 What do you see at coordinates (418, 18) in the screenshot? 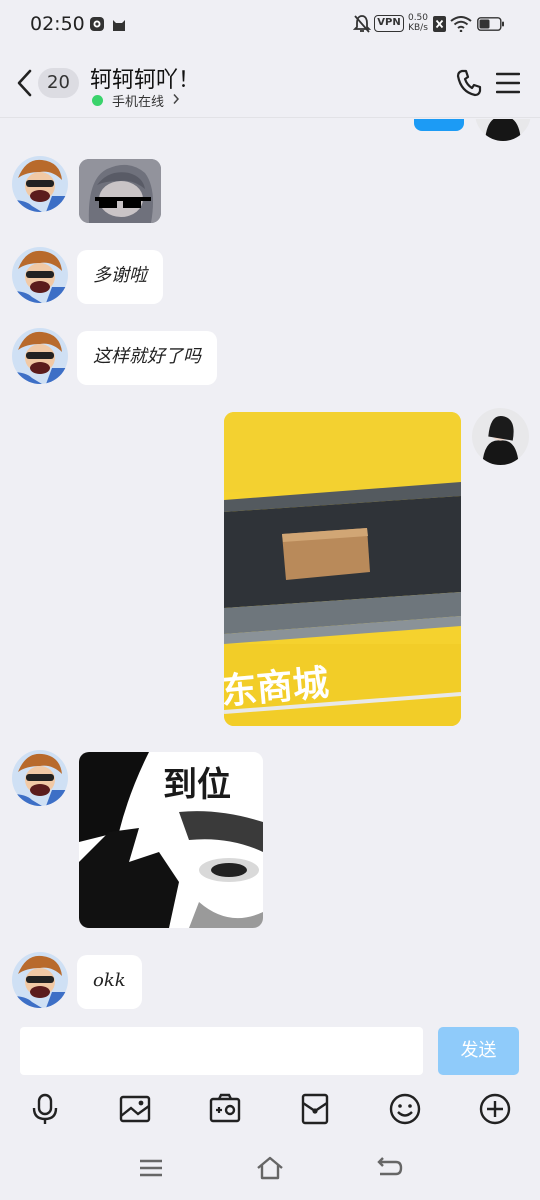
I see `net-speed-value: 0.50` at bounding box center [418, 18].